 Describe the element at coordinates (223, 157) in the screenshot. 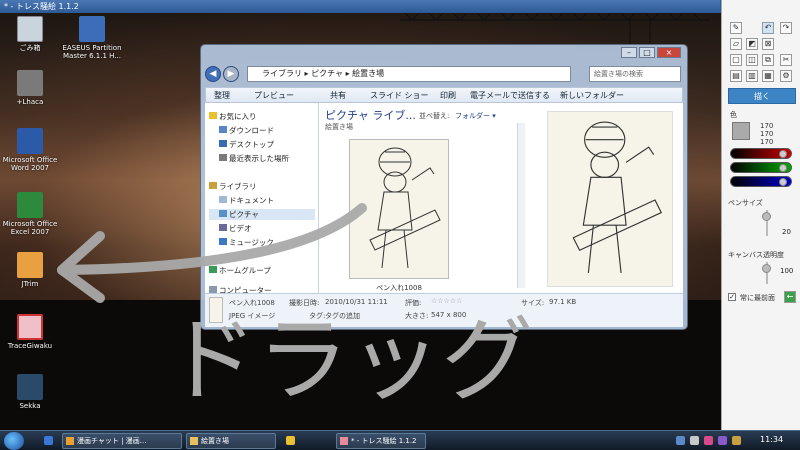

I see `recent-icon` at that location.